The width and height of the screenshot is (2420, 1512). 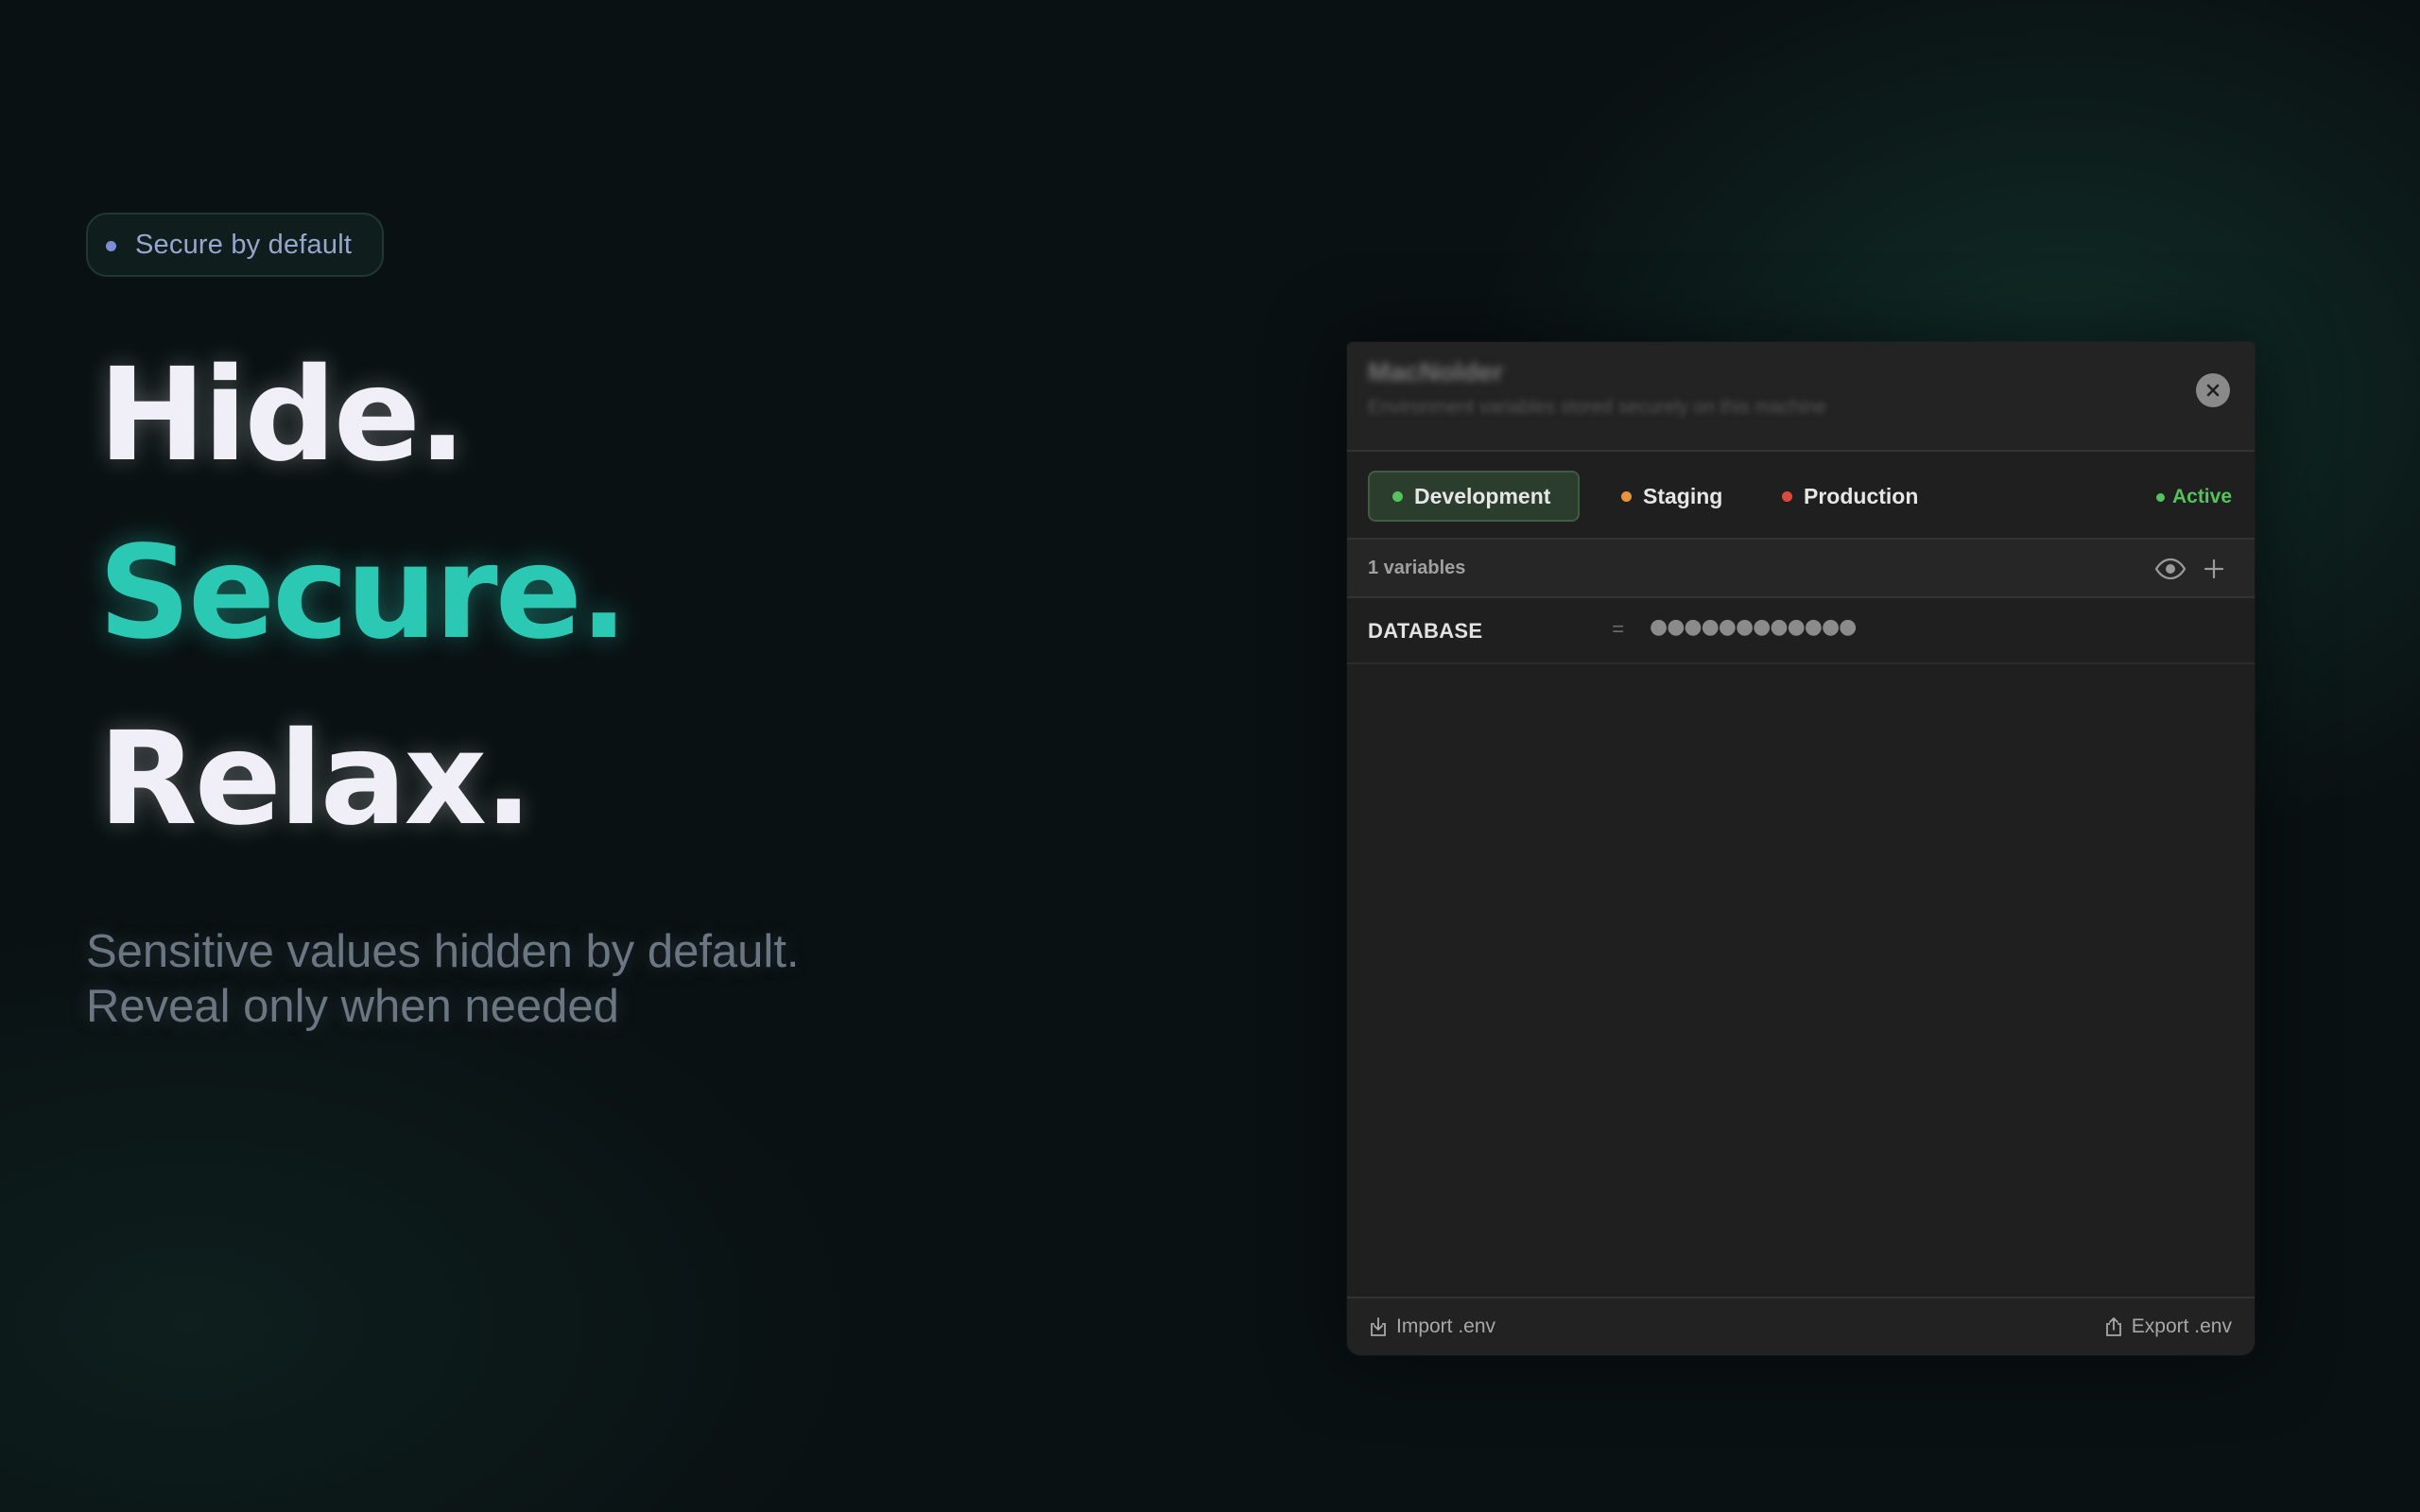 I want to click on eye-icon, so click(x=2170, y=569).